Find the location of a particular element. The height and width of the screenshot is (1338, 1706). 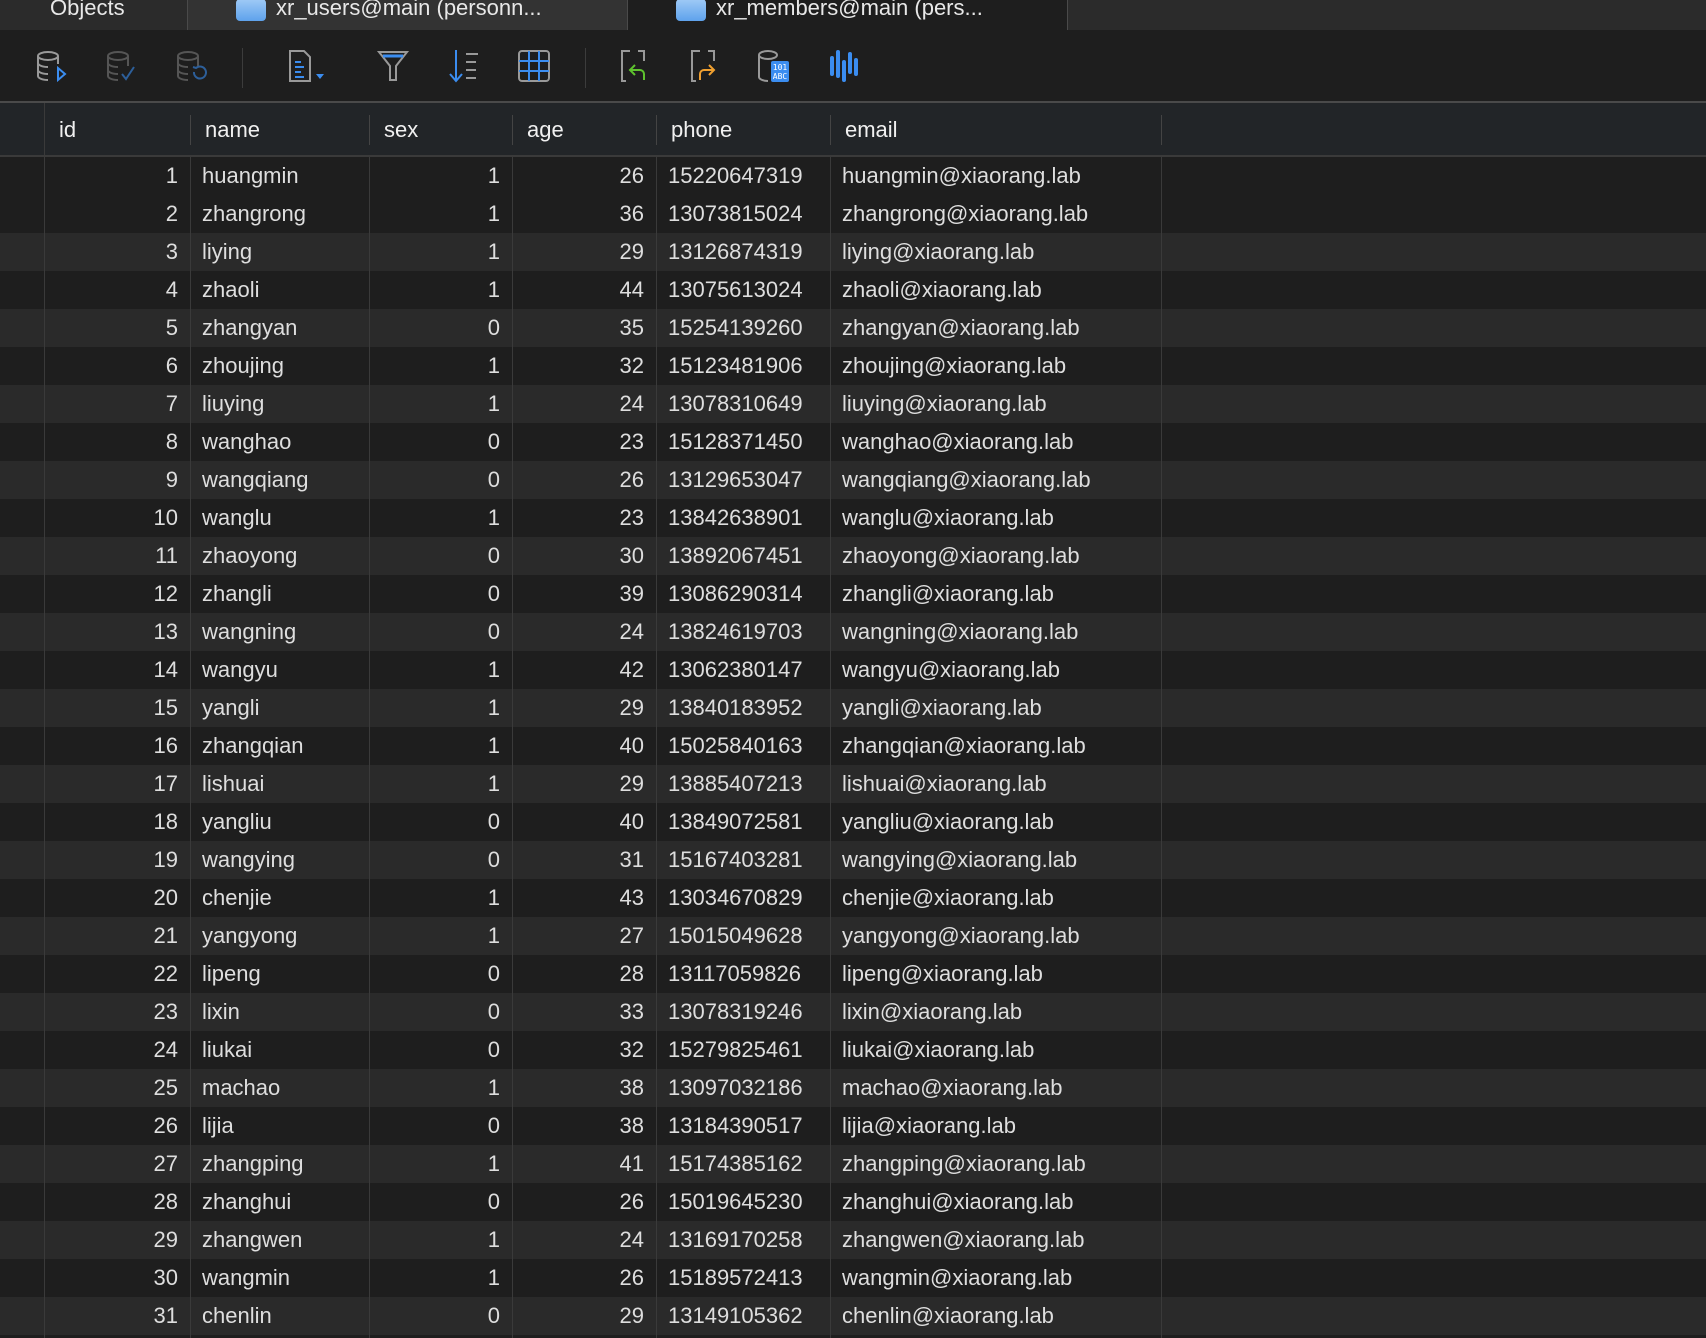

cell-phone: 13097032186 is located at coordinates (743, 1088).